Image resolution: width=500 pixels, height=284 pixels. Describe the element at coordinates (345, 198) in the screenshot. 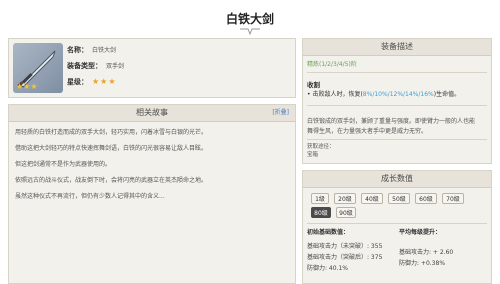

I see `level-button-20: 20级` at that location.